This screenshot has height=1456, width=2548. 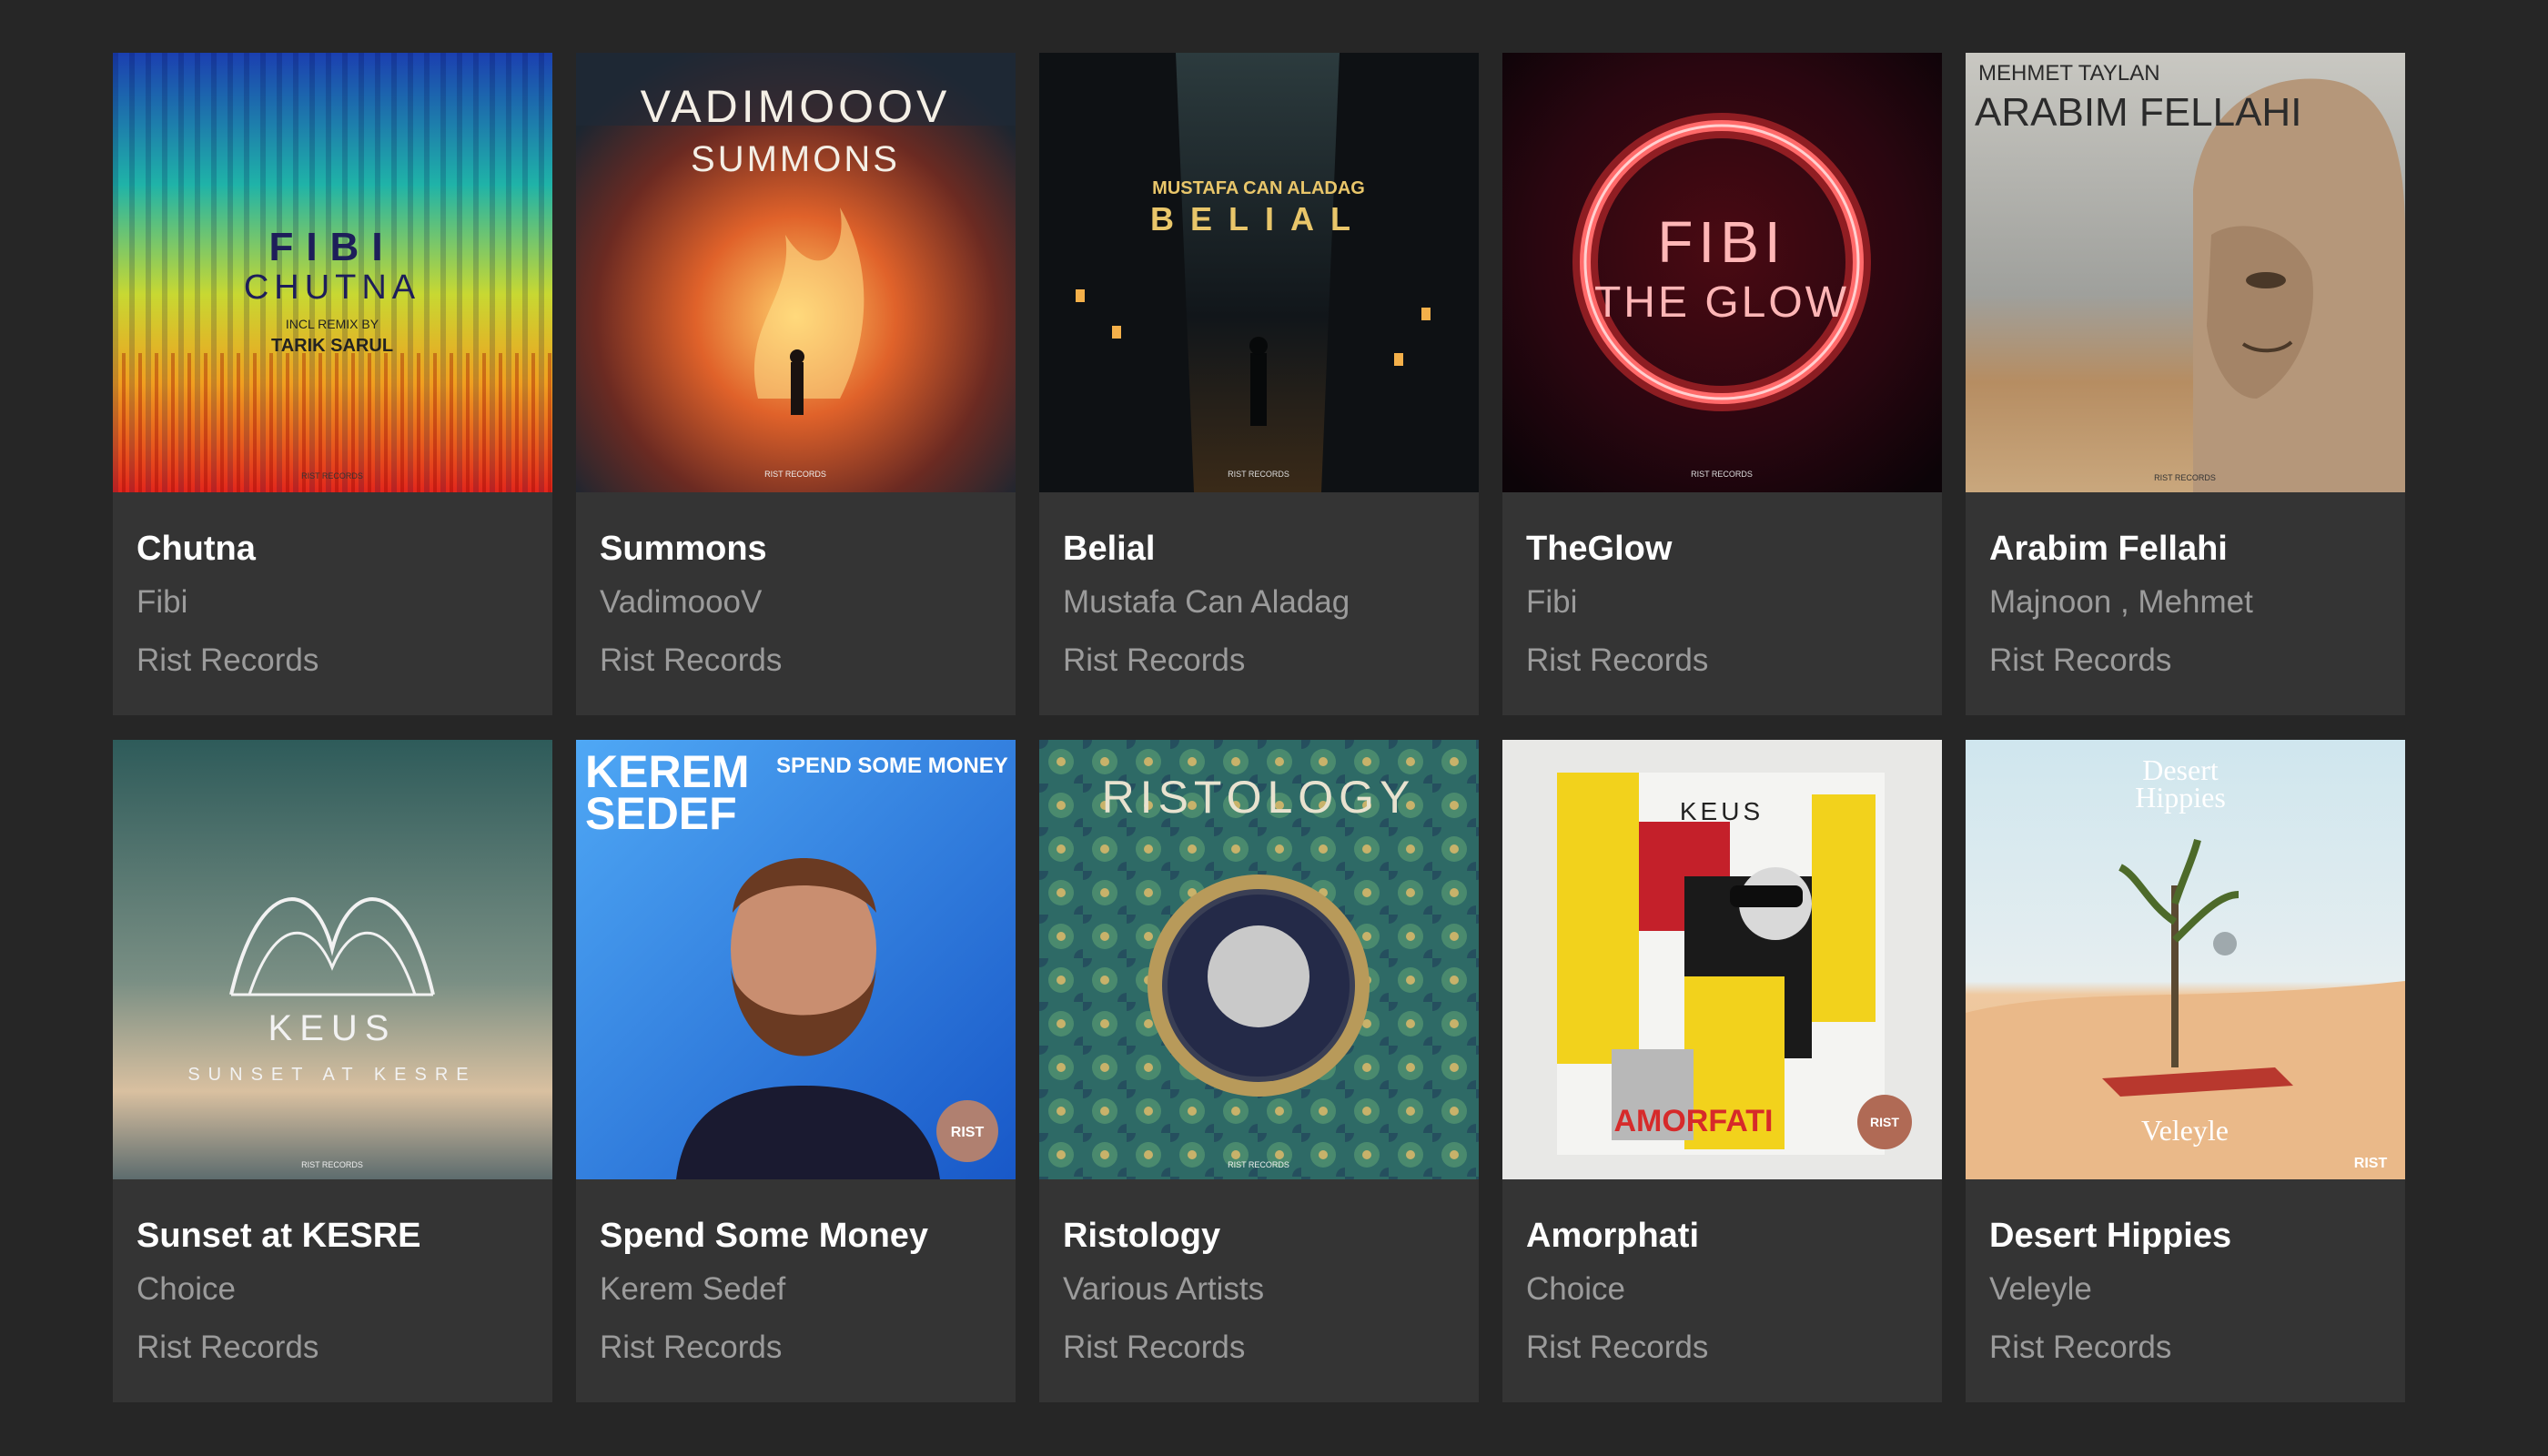 I want to click on release-title: Ristology, so click(x=1259, y=1236).